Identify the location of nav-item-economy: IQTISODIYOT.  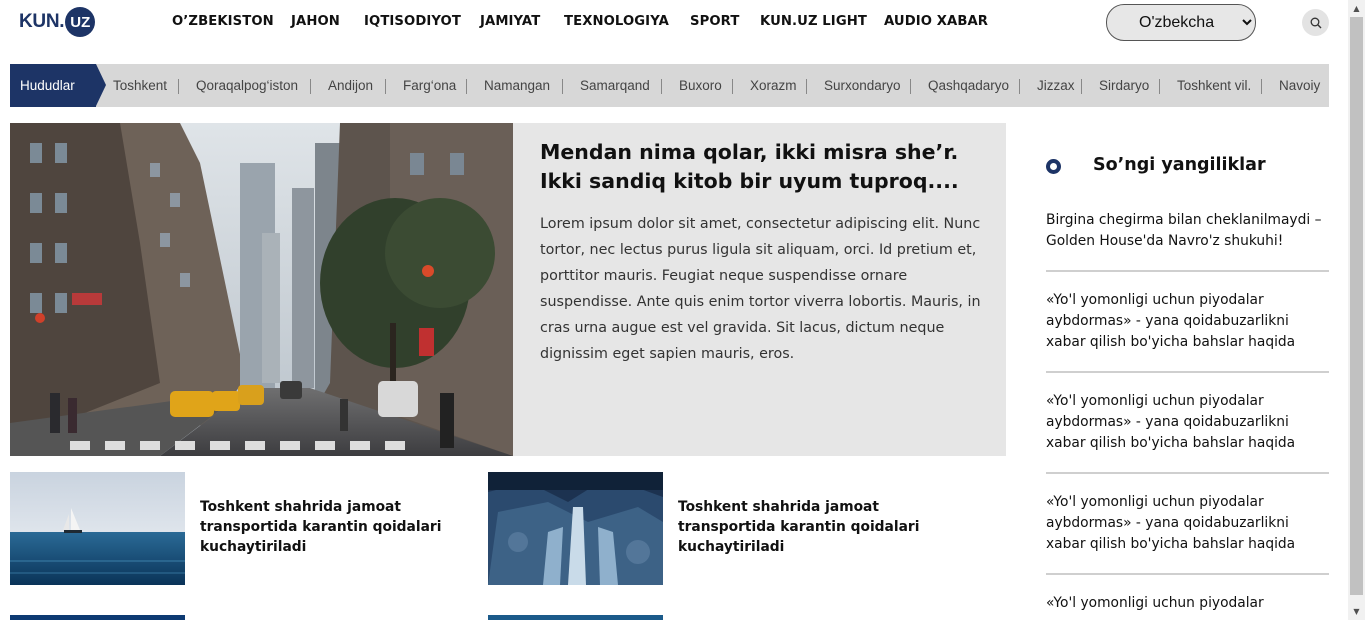
(412, 21).